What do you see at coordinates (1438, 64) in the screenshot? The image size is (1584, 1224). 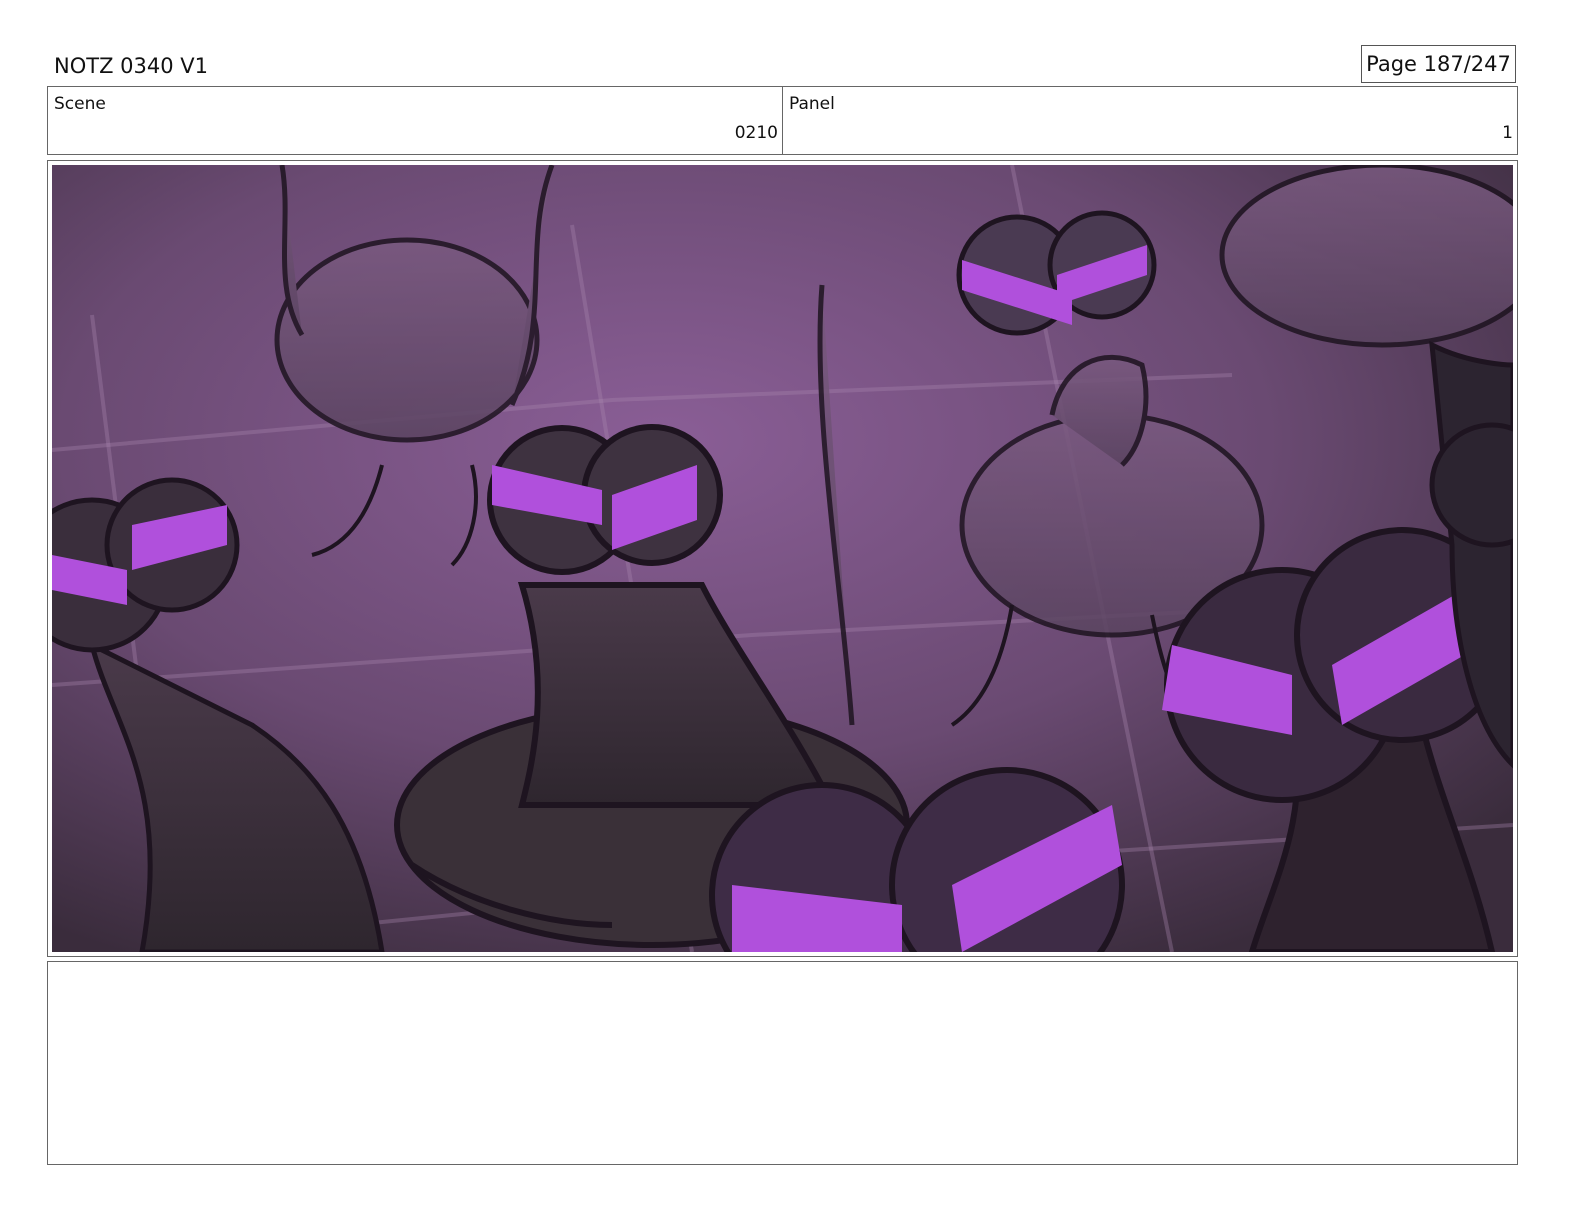 I see `page-number: Page 187/247` at bounding box center [1438, 64].